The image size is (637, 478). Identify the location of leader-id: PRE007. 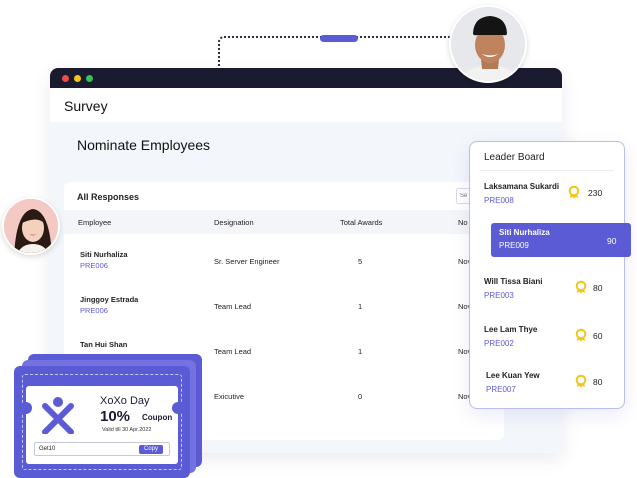
(501, 389).